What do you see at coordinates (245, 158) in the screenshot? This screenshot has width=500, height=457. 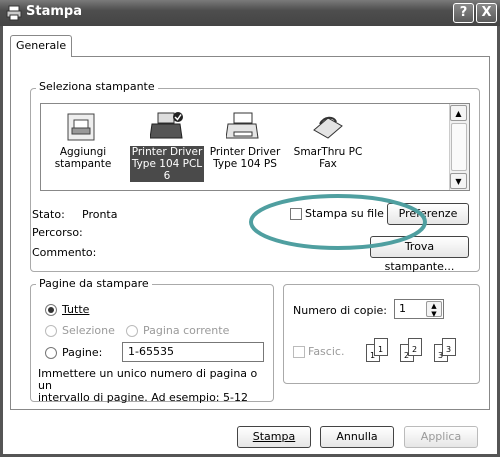 I see `printer-item-ps: Printer Driver Type 104 PS` at bounding box center [245, 158].